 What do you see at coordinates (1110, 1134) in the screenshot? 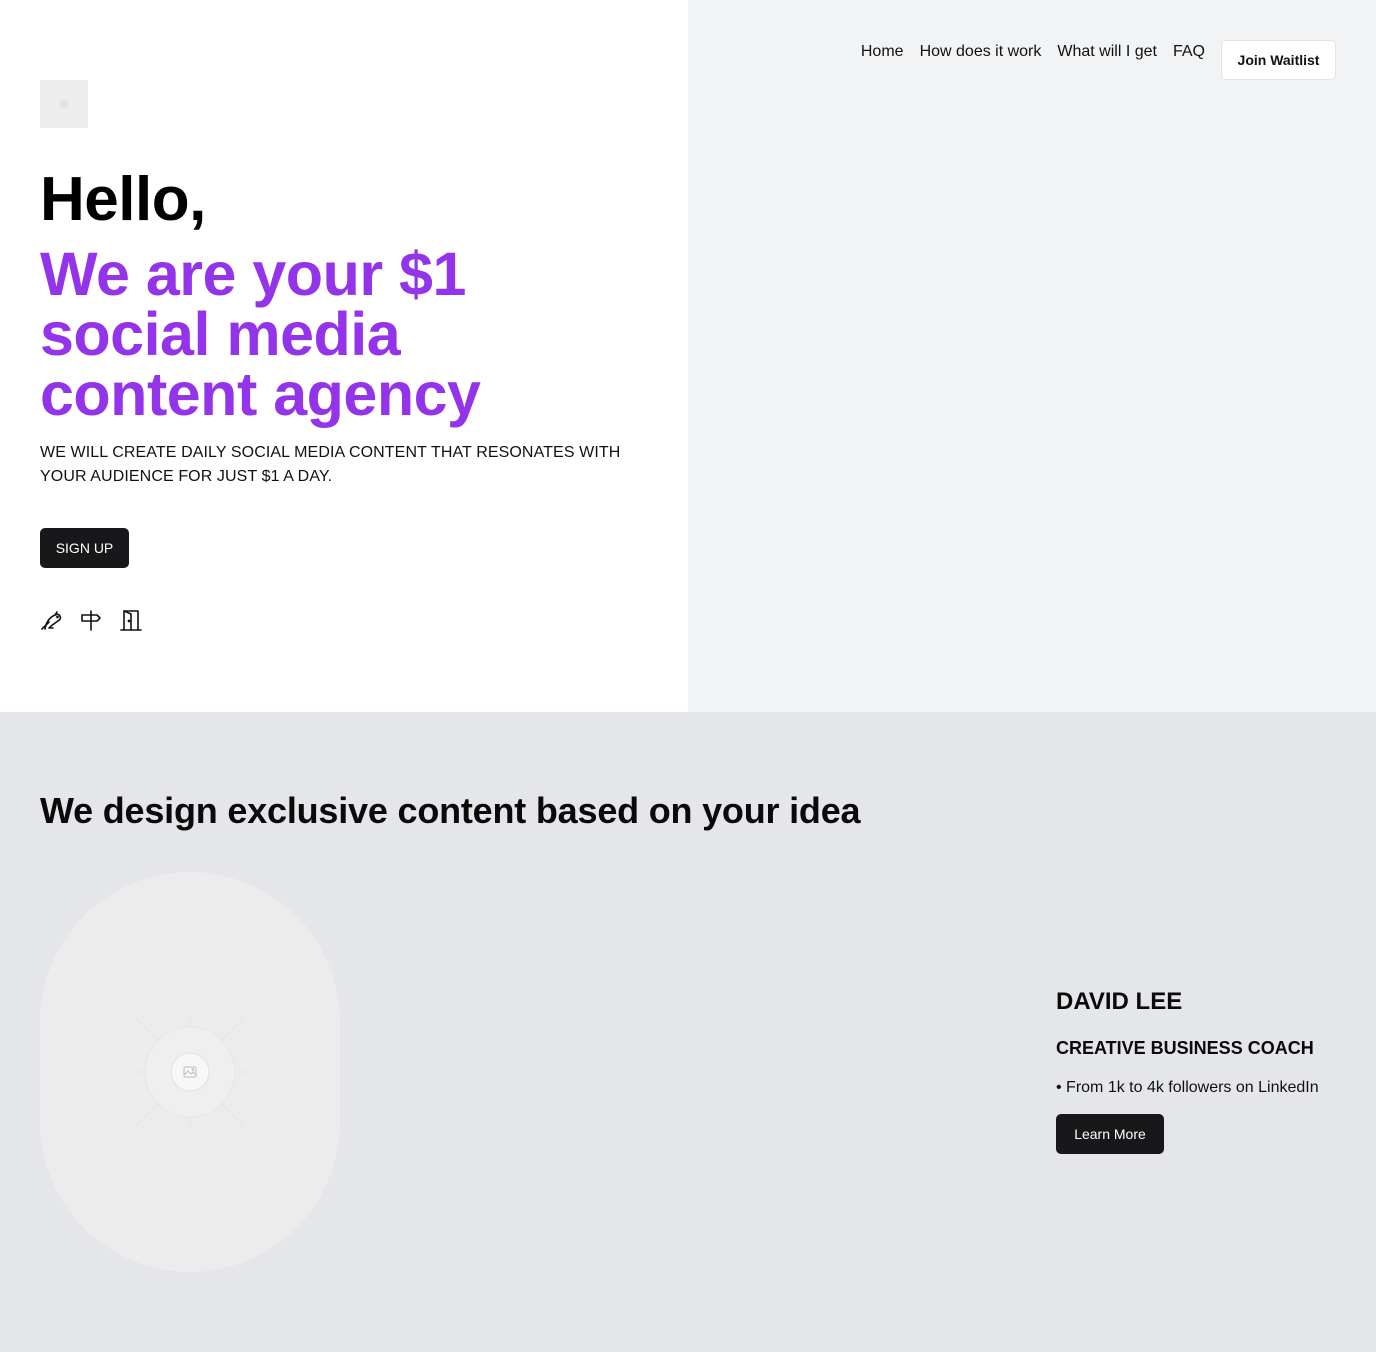
I see `learn-more-button: Learn More` at bounding box center [1110, 1134].